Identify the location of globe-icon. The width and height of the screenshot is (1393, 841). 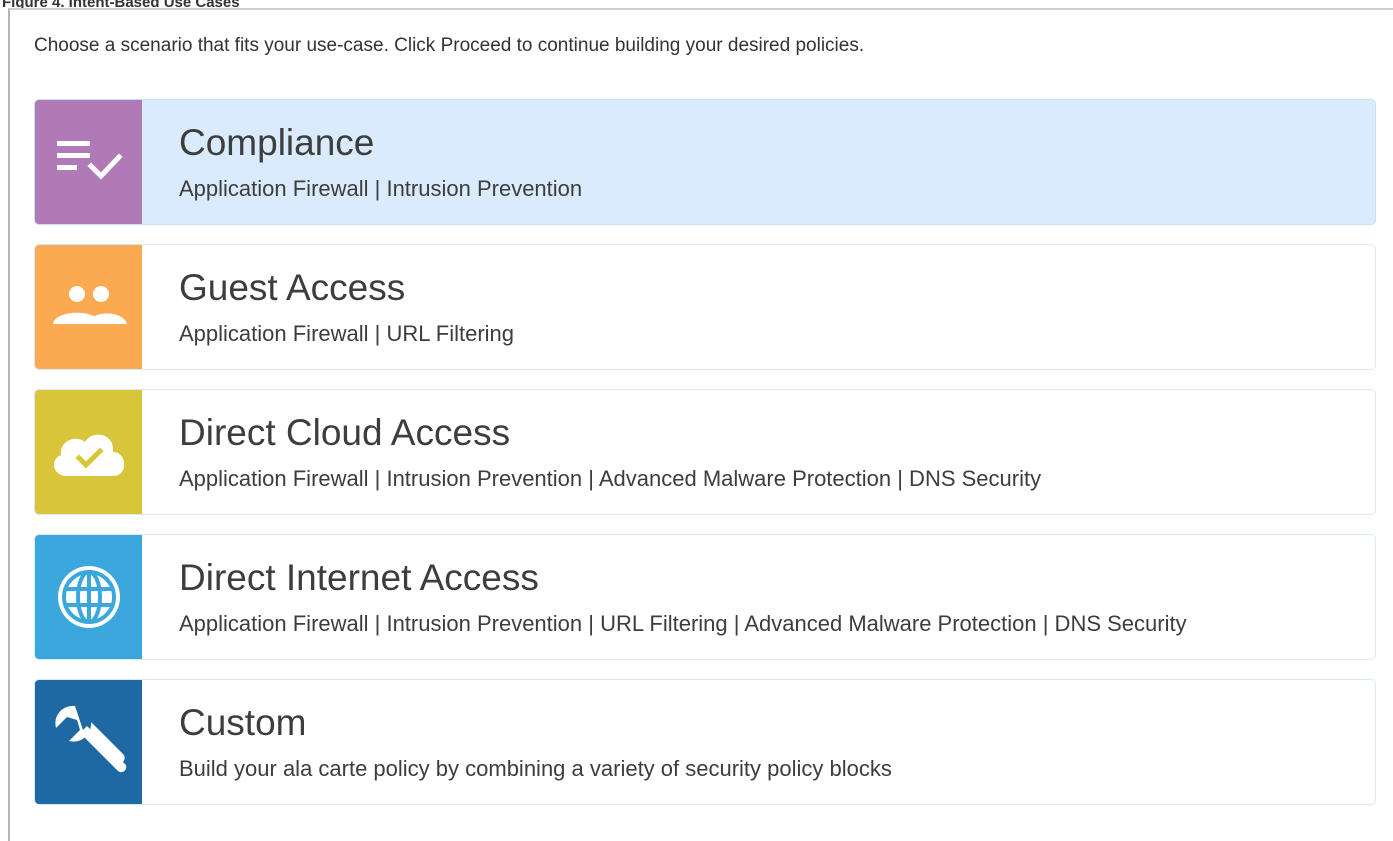
(89, 597).